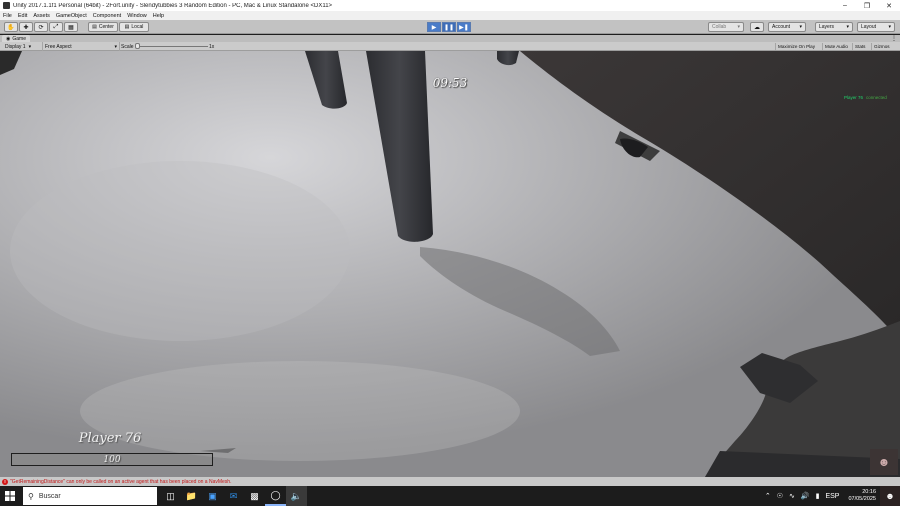 This screenshot has width=900, height=506. What do you see at coordinates (127, 27) in the screenshot?
I see `space-icon: ▤` at bounding box center [127, 27].